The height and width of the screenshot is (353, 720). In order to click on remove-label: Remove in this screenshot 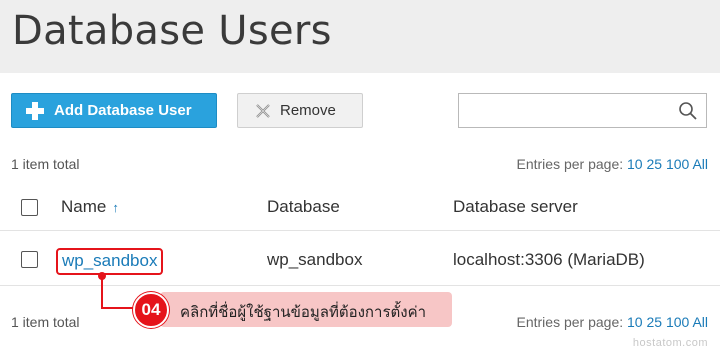, I will do `click(308, 110)`.